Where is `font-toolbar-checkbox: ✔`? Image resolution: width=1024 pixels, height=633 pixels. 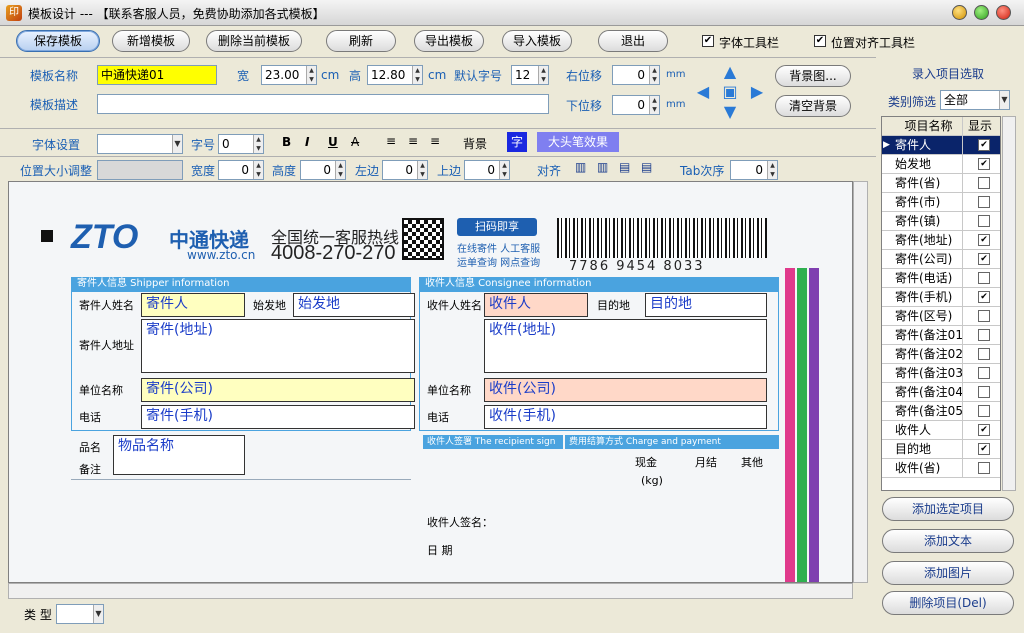
font-toolbar-checkbox: ✔ is located at coordinates (708, 41).